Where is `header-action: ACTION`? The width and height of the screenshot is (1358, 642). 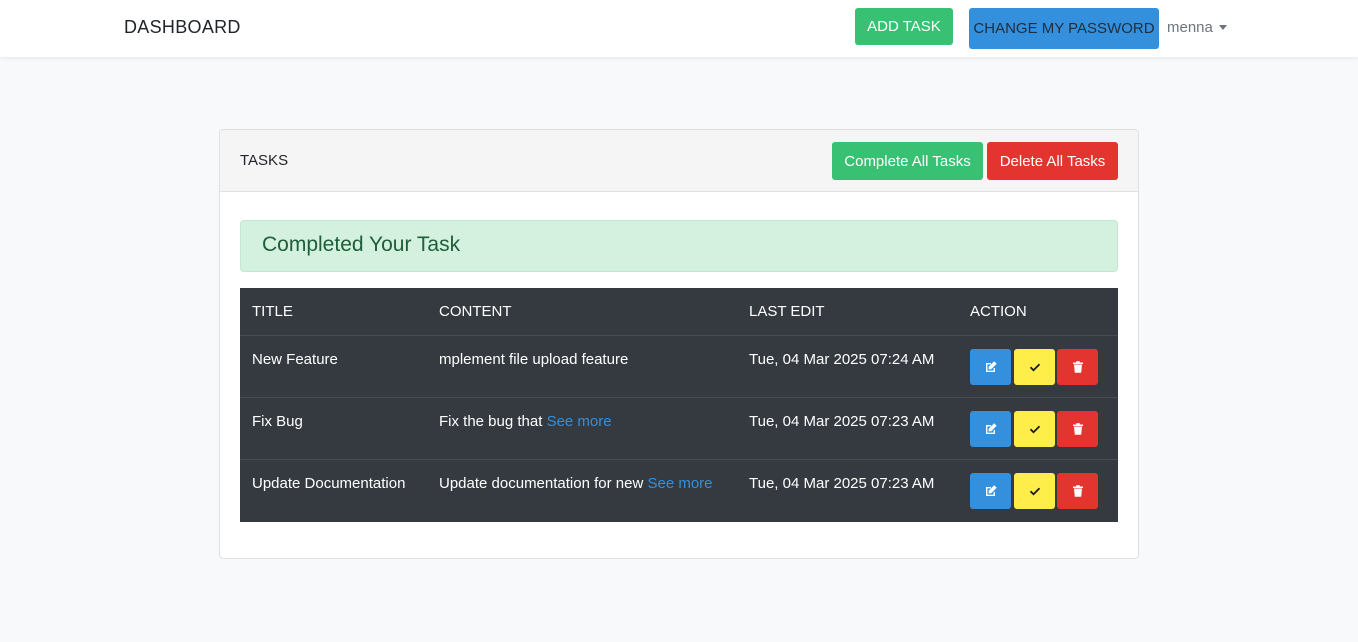 header-action: ACTION is located at coordinates (998, 311).